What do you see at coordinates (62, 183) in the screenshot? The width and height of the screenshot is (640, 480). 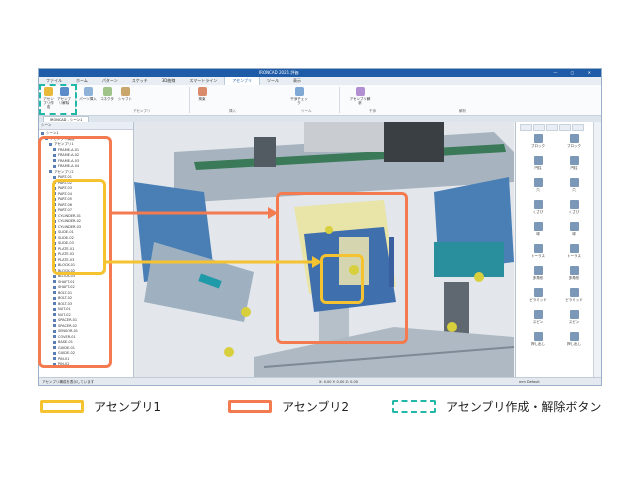 I see `tree-item: PART-02` at bounding box center [62, 183].